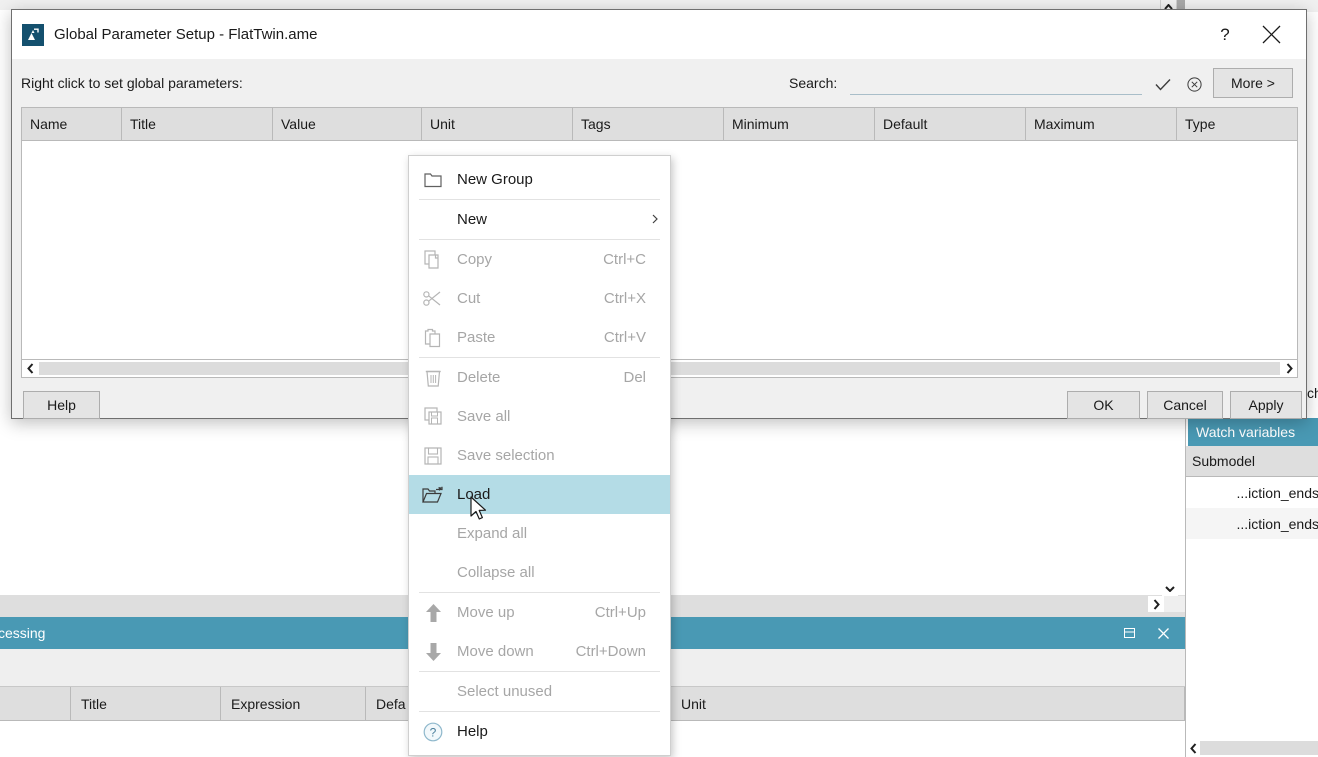 The height and width of the screenshot is (757, 1318). What do you see at coordinates (624, 298) in the screenshot?
I see `menu-item-shortcut: Ctrl+X` at bounding box center [624, 298].